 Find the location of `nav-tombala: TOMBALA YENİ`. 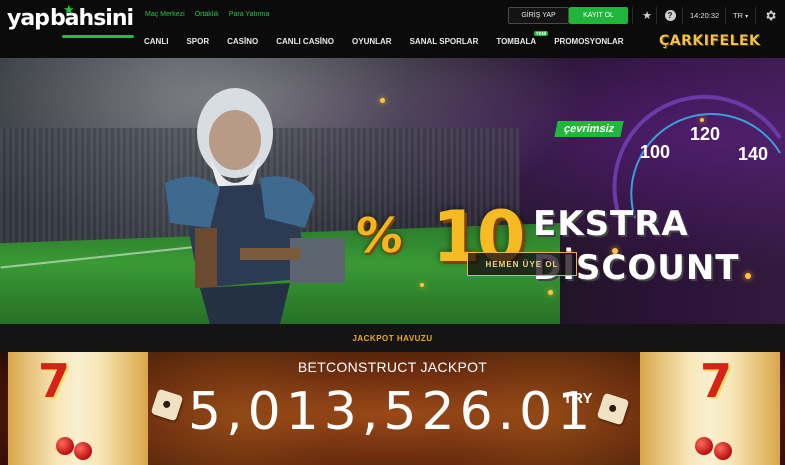

nav-tombala: TOMBALA YENİ is located at coordinates (518, 38).